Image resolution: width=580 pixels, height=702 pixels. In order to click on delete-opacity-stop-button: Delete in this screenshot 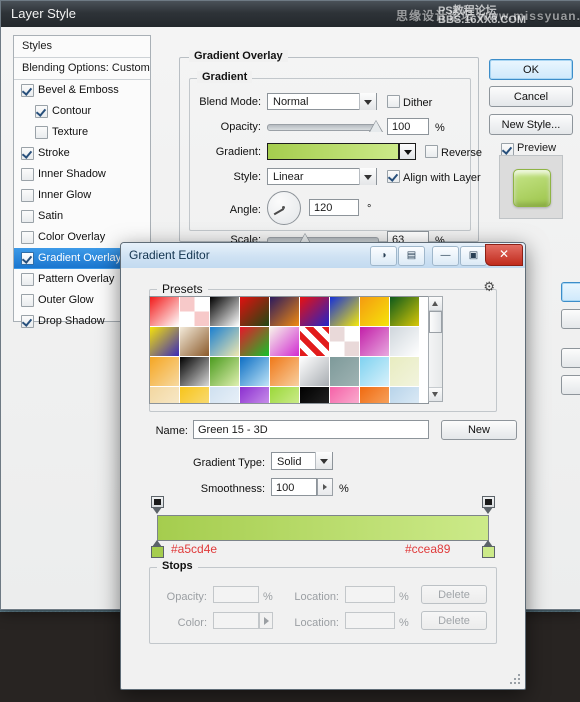, I will do `click(454, 594)`.